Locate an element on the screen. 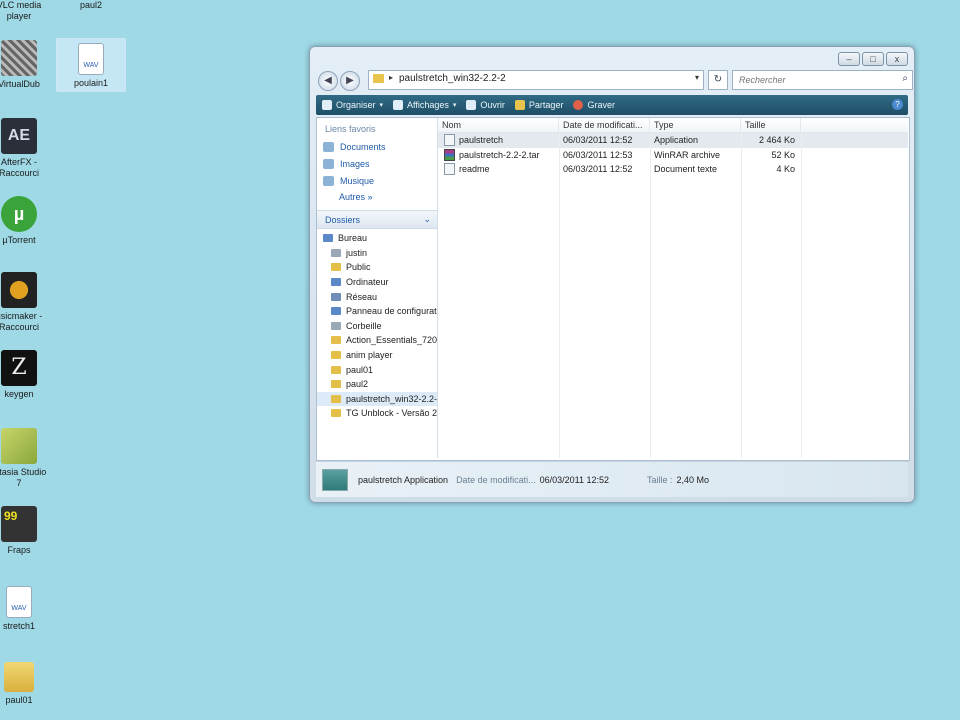  tree-item-paul01: paul01 is located at coordinates (377, 369).